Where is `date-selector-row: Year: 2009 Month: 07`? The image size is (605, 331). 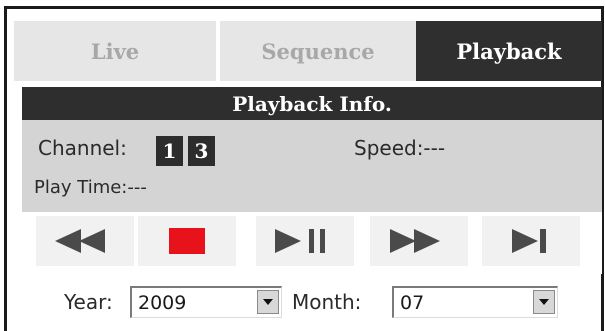
date-selector-row: Year: 2009 Month: 07 is located at coordinates (312, 304).